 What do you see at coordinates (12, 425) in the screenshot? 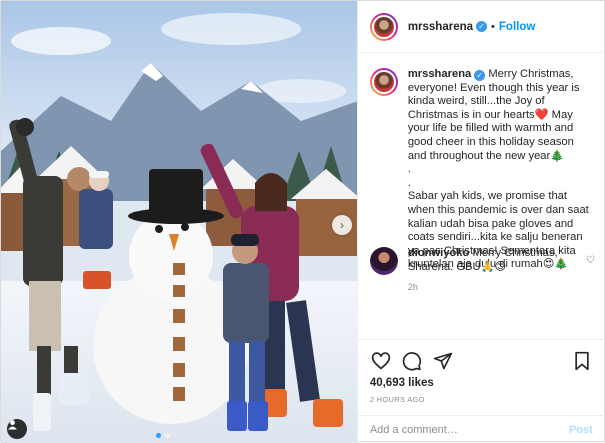
I see `user-icon` at bounding box center [12, 425].